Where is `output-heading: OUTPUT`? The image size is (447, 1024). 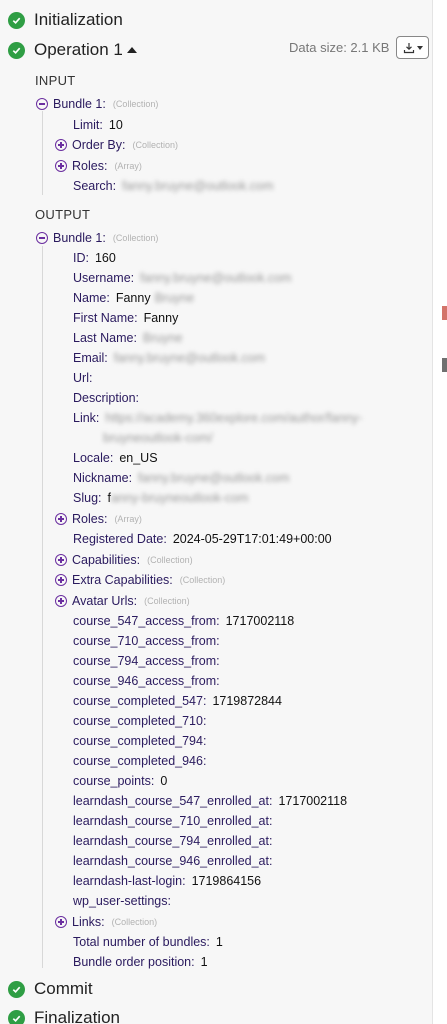
output-heading: OUTPUT is located at coordinates (63, 214).